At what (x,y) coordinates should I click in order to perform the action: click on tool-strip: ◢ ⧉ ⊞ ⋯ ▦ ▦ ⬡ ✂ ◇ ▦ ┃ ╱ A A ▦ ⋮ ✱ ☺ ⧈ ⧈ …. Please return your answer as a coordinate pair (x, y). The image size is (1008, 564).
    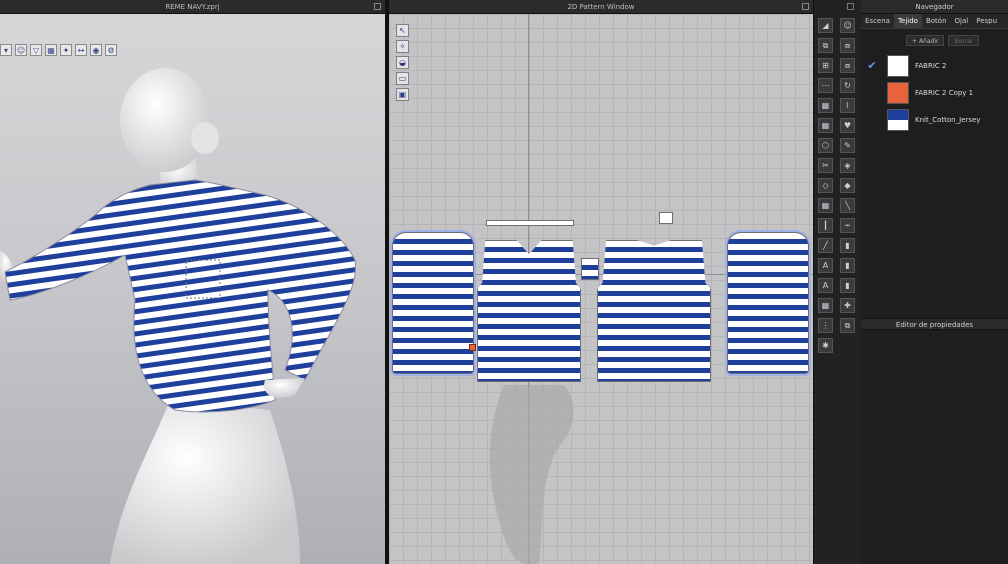
    Looking at the image, I should click on (837, 282).